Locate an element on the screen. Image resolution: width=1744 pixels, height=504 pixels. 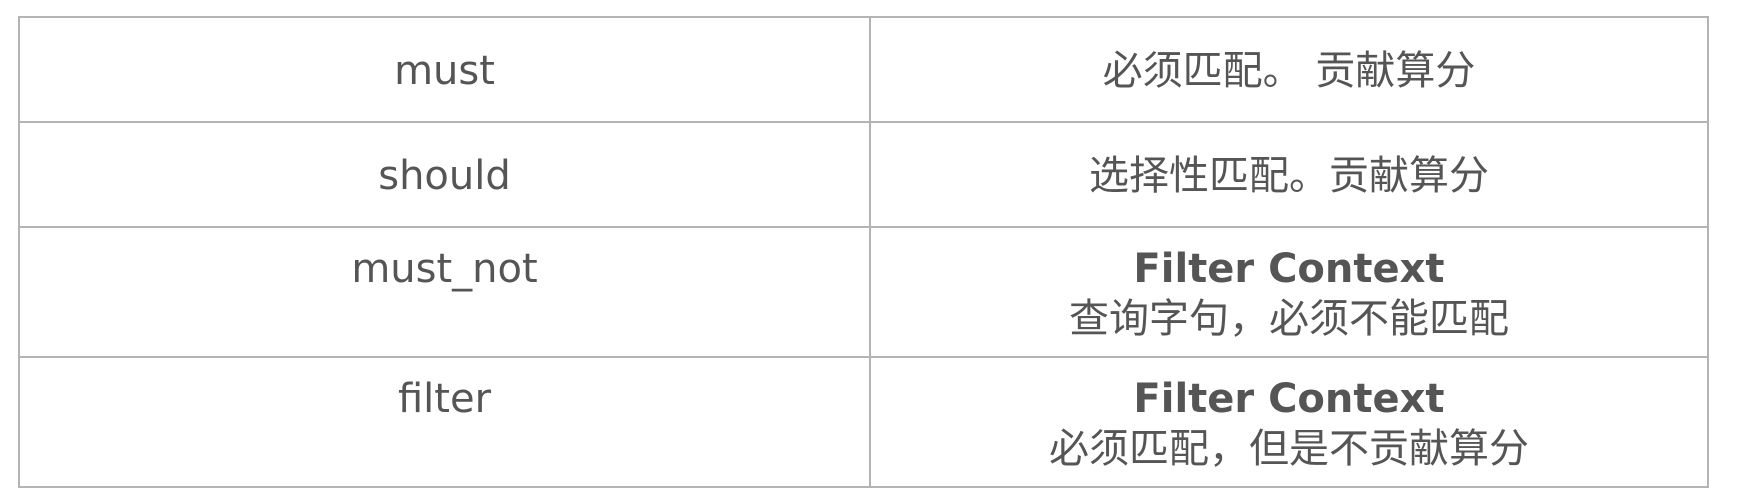
clause-cell: filter is located at coordinates (444, 422).